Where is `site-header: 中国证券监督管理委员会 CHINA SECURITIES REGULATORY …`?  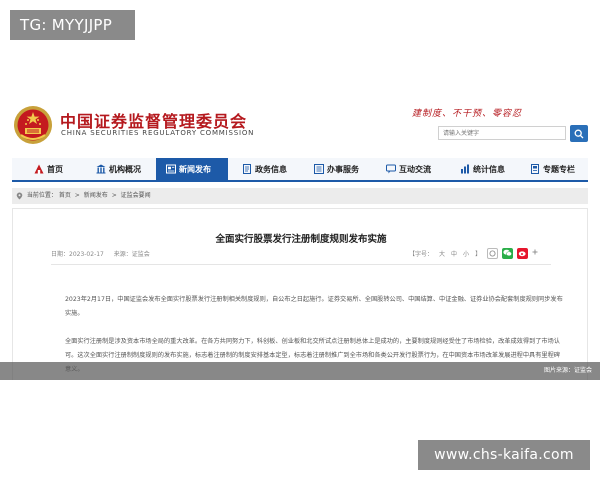
site-header: 中国证券监督管理委员会 CHINA SECURITIES REGULATORY … is located at coordinates (300, 126).